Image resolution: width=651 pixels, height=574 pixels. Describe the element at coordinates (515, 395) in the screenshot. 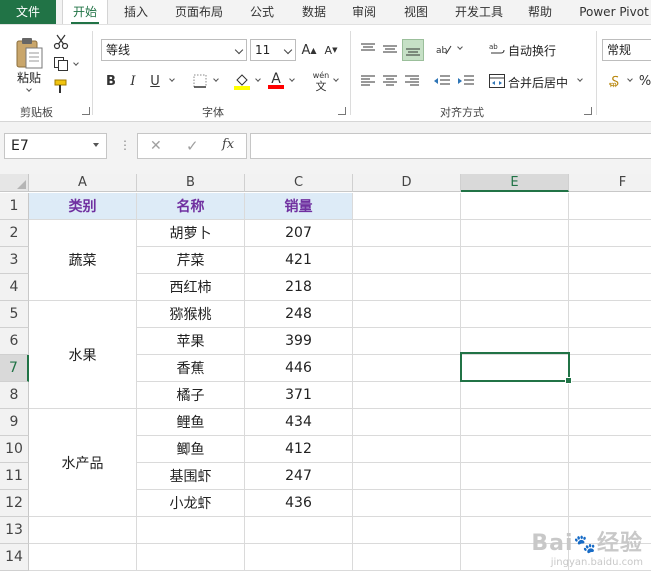

I see `cell-e8` at that location.